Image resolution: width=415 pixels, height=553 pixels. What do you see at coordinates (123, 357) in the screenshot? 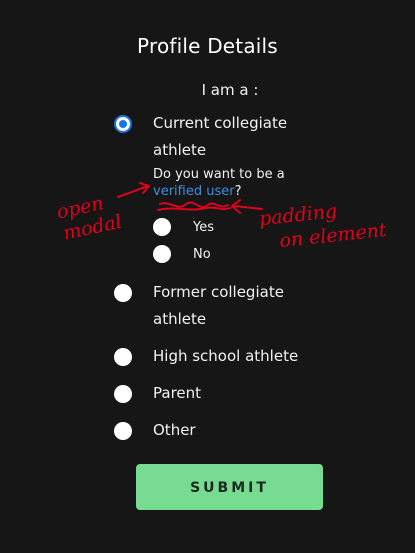
I see `radio-high-school` at bounding box center [123, 357].